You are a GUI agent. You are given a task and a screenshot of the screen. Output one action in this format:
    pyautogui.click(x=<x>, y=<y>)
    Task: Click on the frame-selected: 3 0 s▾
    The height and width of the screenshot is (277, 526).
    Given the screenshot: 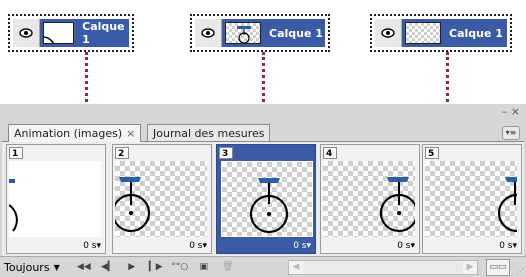 What is the action you would take?
    pyautogui.click(x=266, y=199)
    